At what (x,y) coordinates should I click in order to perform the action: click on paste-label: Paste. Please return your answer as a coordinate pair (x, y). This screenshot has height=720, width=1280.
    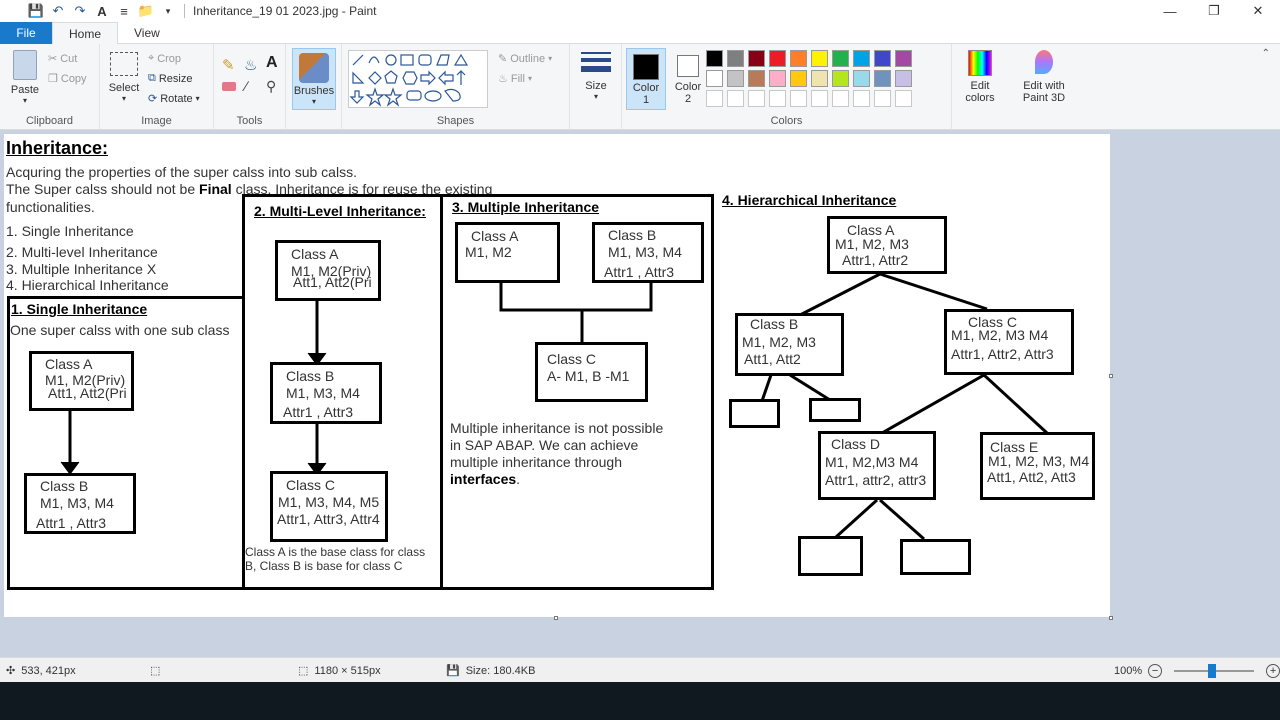
    Looking at the image, I should click on (25, 90).